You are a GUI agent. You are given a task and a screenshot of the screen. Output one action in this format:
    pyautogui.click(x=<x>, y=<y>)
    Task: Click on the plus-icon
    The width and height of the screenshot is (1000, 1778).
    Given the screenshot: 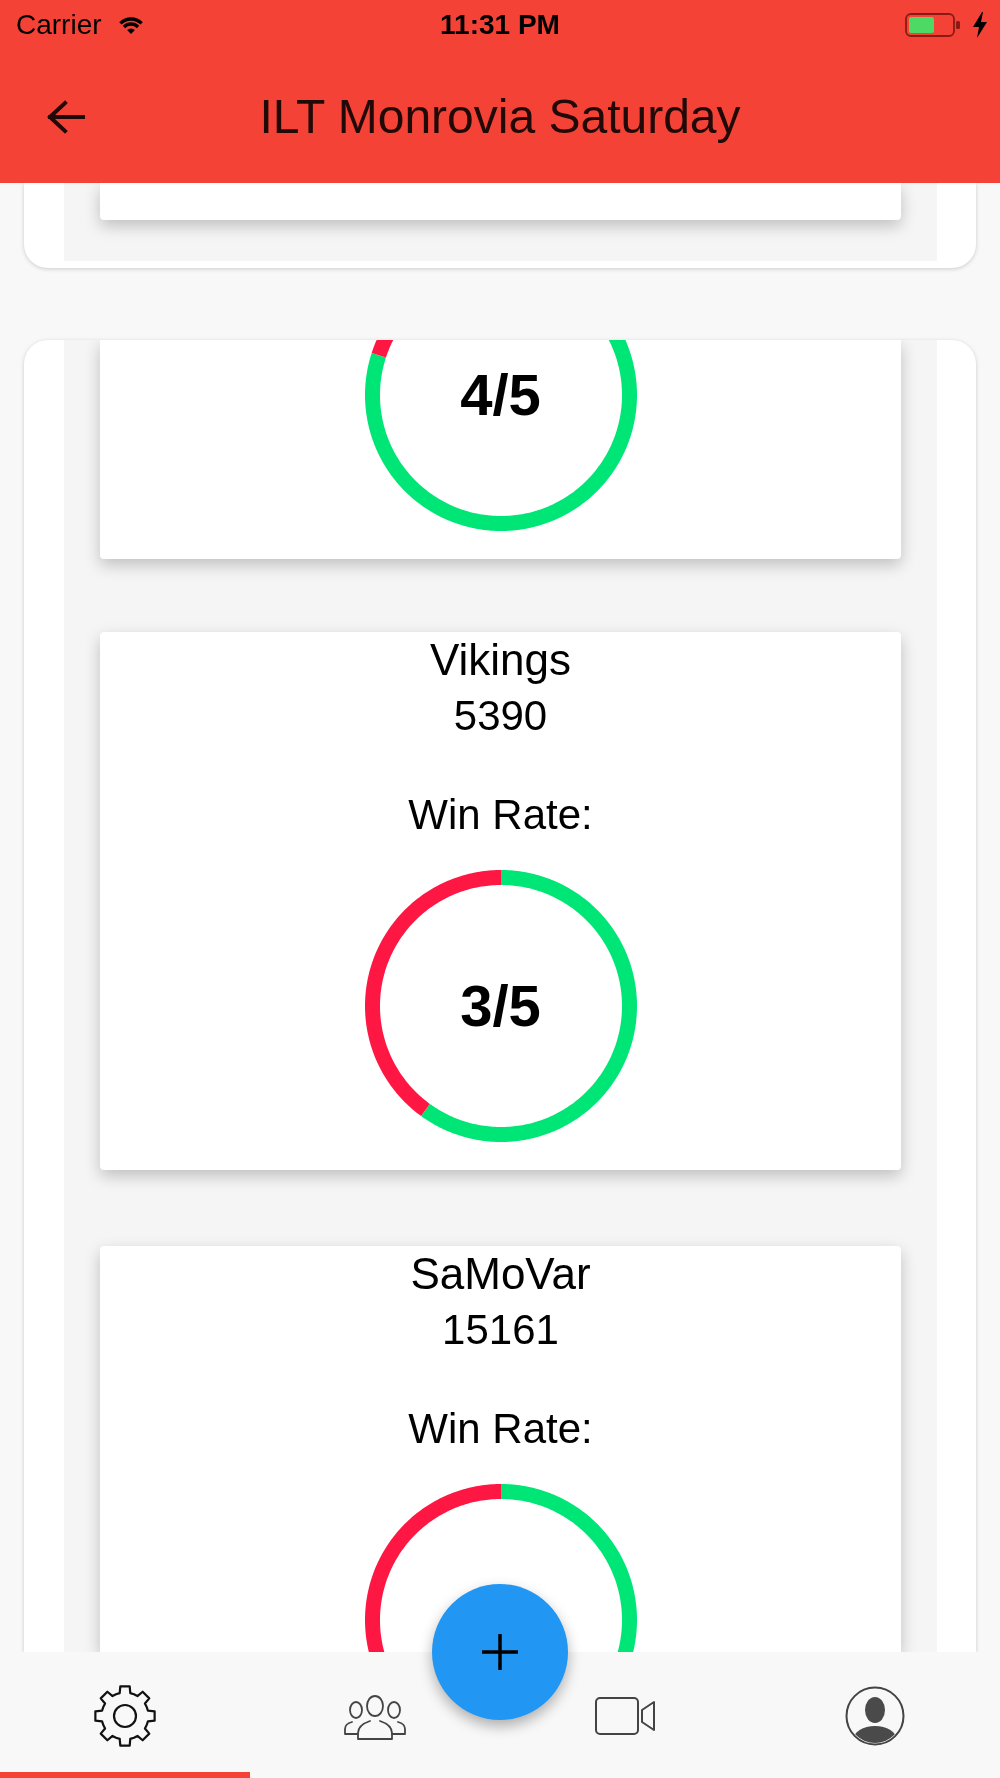 What is the action you would take?
    pyautogui.click(x=500, y=1652)
    